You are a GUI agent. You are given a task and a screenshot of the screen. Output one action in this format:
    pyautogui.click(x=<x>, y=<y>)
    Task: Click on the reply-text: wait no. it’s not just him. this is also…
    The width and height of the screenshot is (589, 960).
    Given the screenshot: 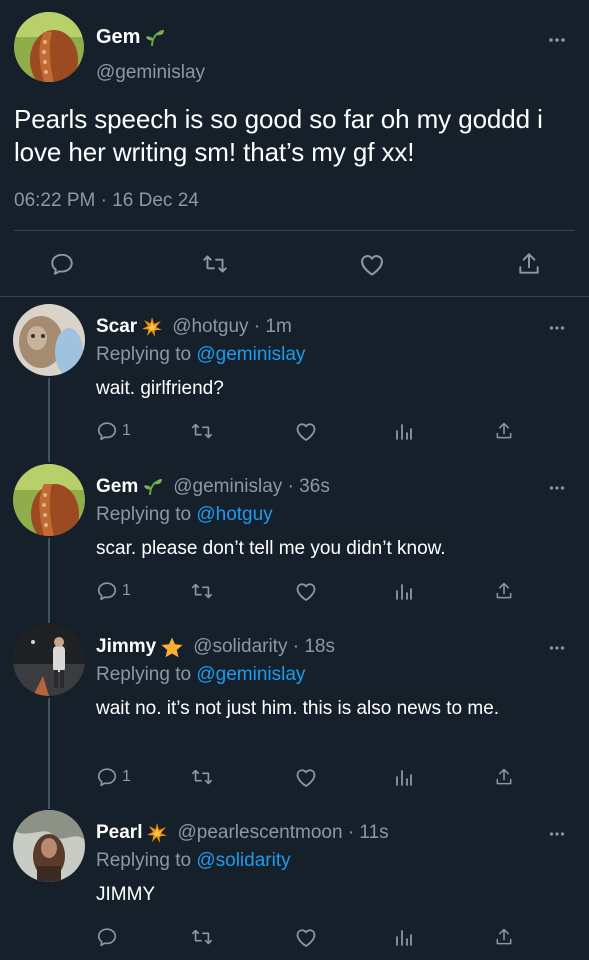 What is the action you would take?
    pyautogui.click(x=298, y=708)
    